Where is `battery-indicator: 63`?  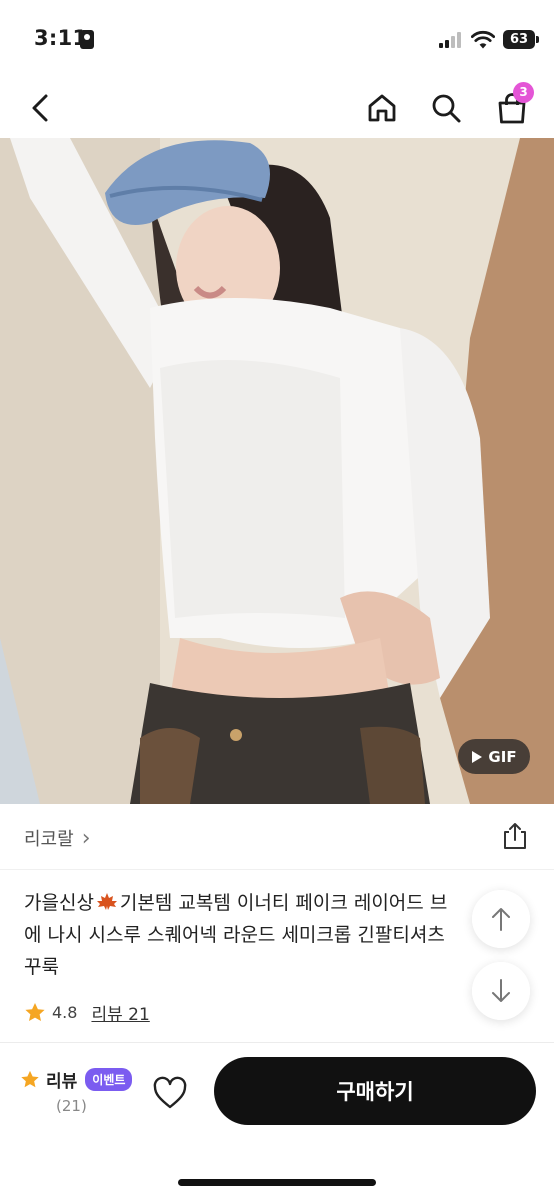
battery-indicator: 63 is located at coordinates (521, 39).